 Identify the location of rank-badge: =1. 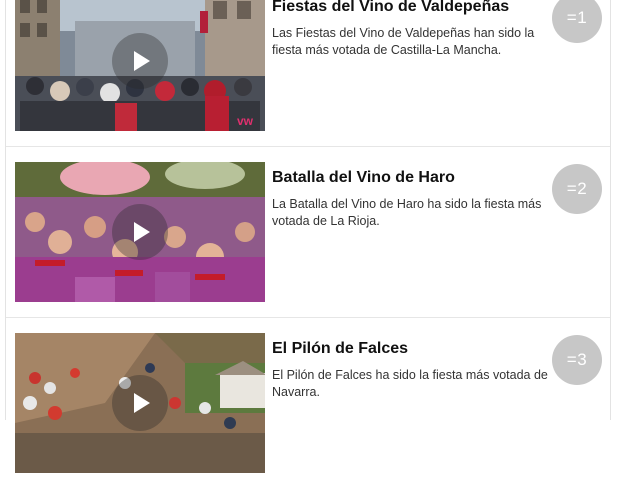
(577, 21).